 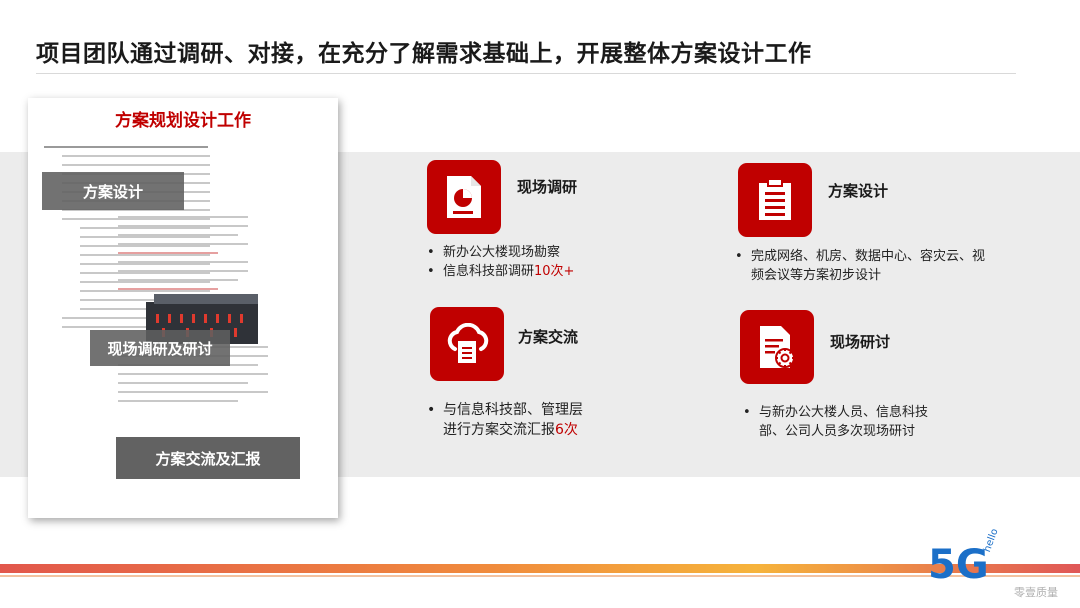 I want to click on footer-stripe, so click(x=540, y=568).